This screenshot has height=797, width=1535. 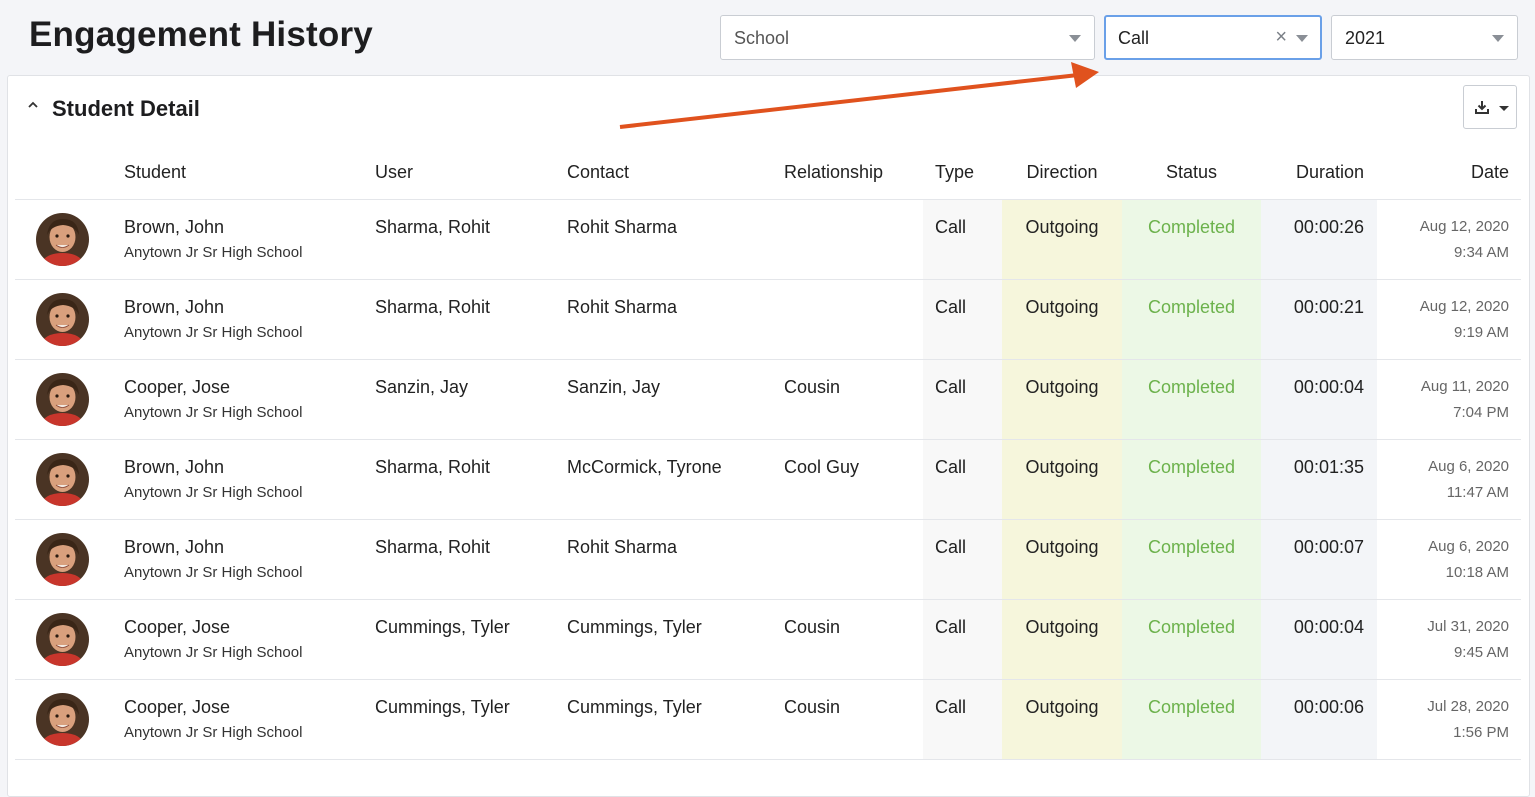 I want to click on duration-cell: 00:00:26, so click(x=1319, y=239).